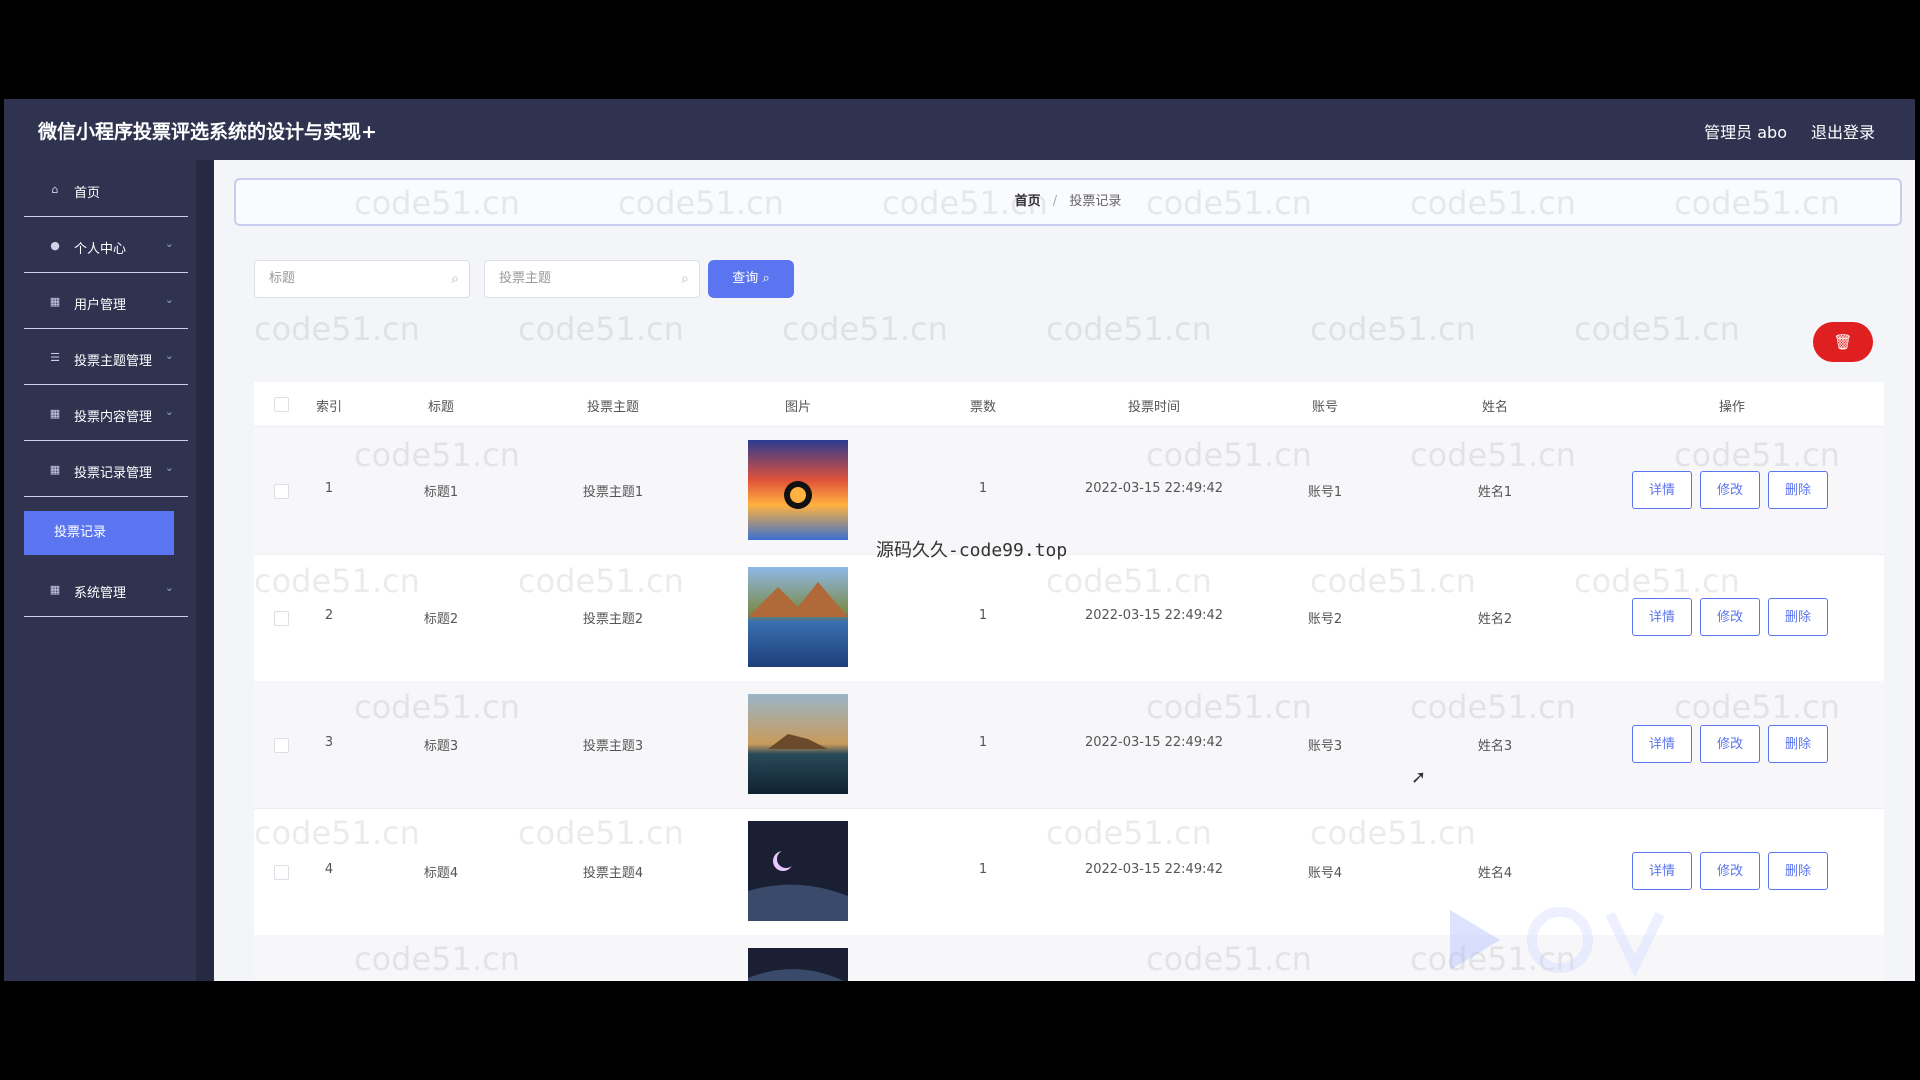  What do you see at coordinates (1324, 407) in the screenshot?
I see `header-account: 账号` at bounding box center [1324, 407].